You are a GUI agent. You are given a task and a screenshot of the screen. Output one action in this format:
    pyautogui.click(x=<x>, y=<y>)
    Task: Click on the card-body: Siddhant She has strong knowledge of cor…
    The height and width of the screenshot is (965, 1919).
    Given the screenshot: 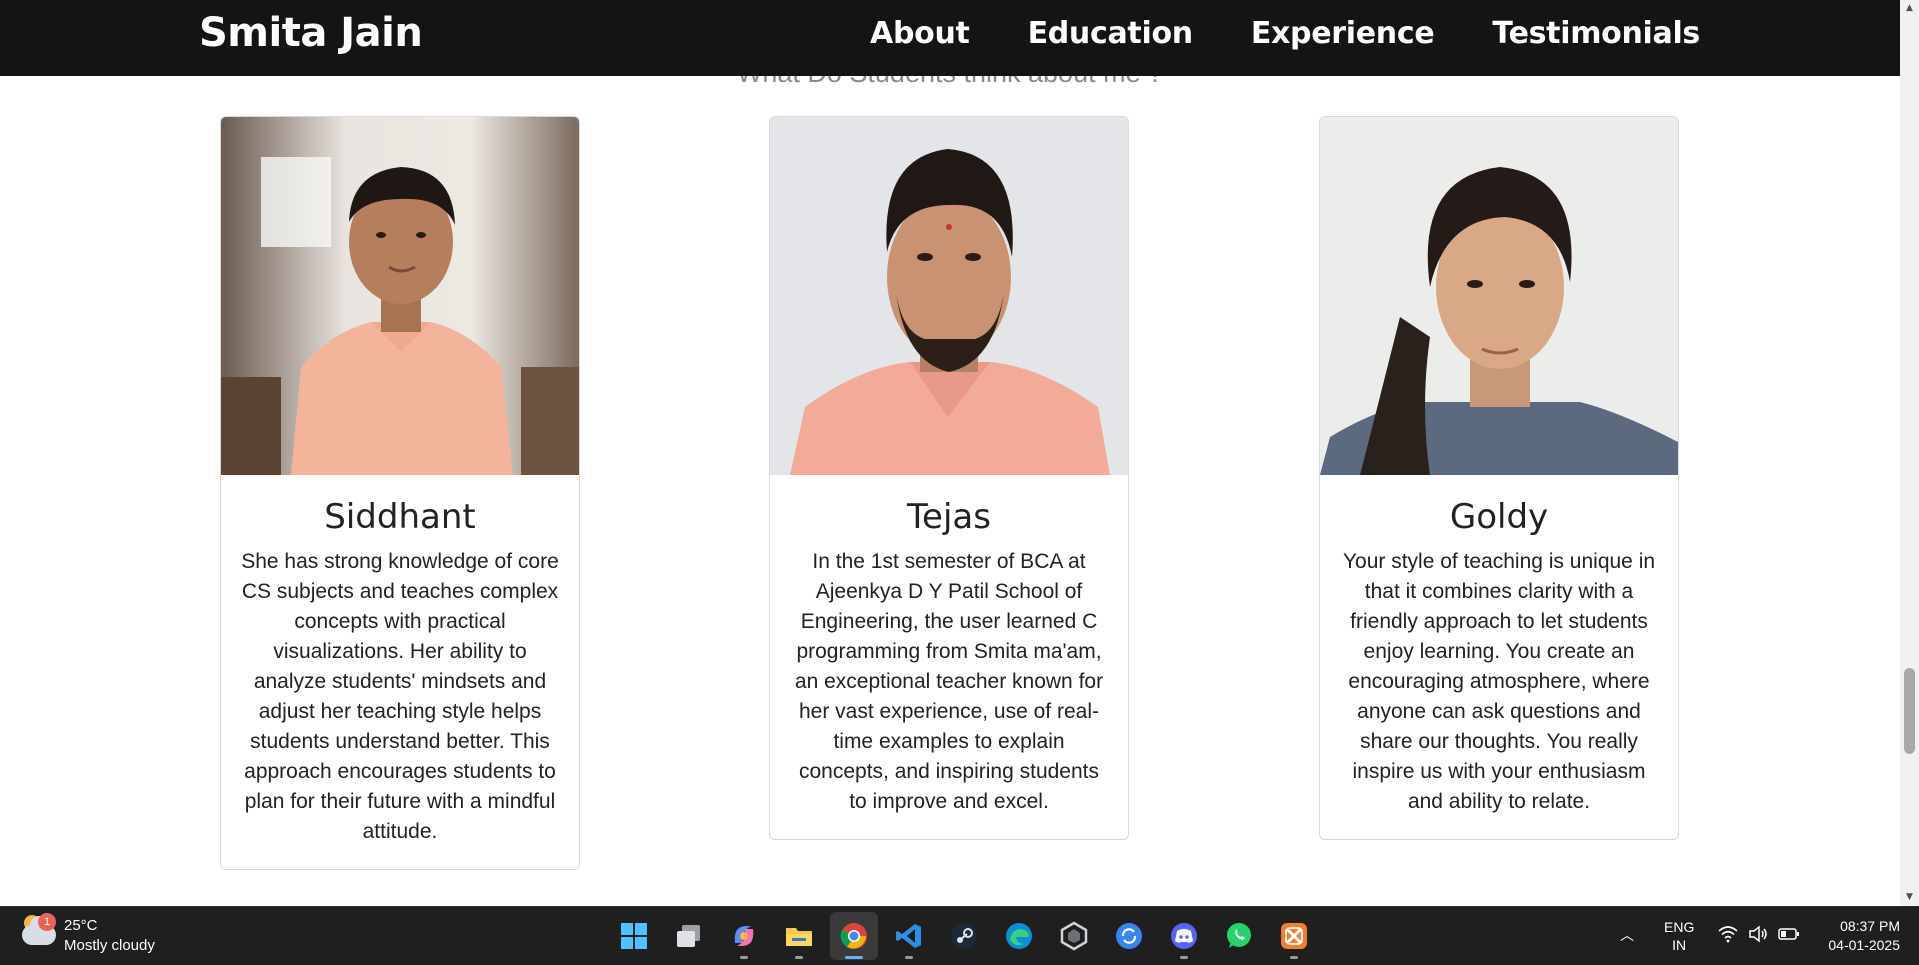 What is the action you would take?
    pyautogui.click(x=400, y=672)
    